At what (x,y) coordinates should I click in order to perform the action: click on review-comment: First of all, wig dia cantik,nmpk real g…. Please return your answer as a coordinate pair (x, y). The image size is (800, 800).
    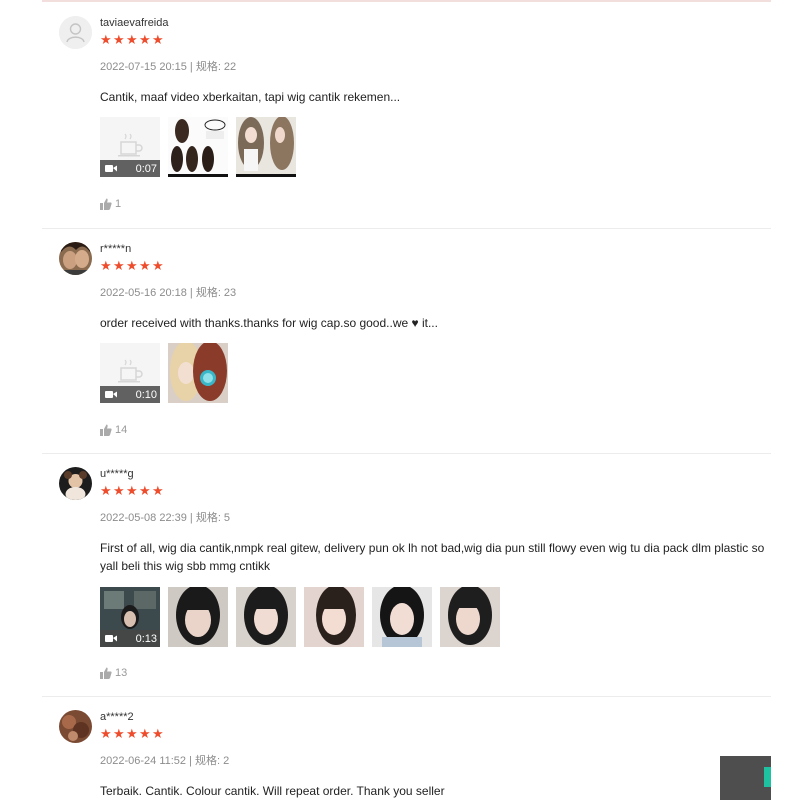
    Looking at the image, I should click on (432, 557).